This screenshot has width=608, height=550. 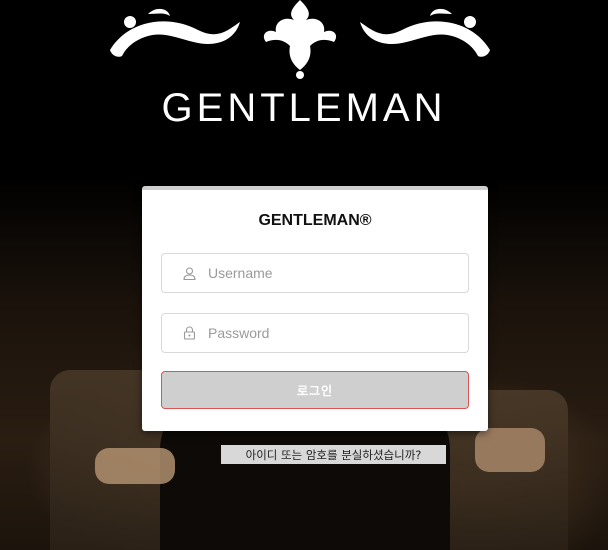 What do you see at coordinates (333, 454) in the screenshot?
I see `forgot-credentials-link: 아이디 또는 암호를 분실하셨습니까?` at bounding box center [333, 454].